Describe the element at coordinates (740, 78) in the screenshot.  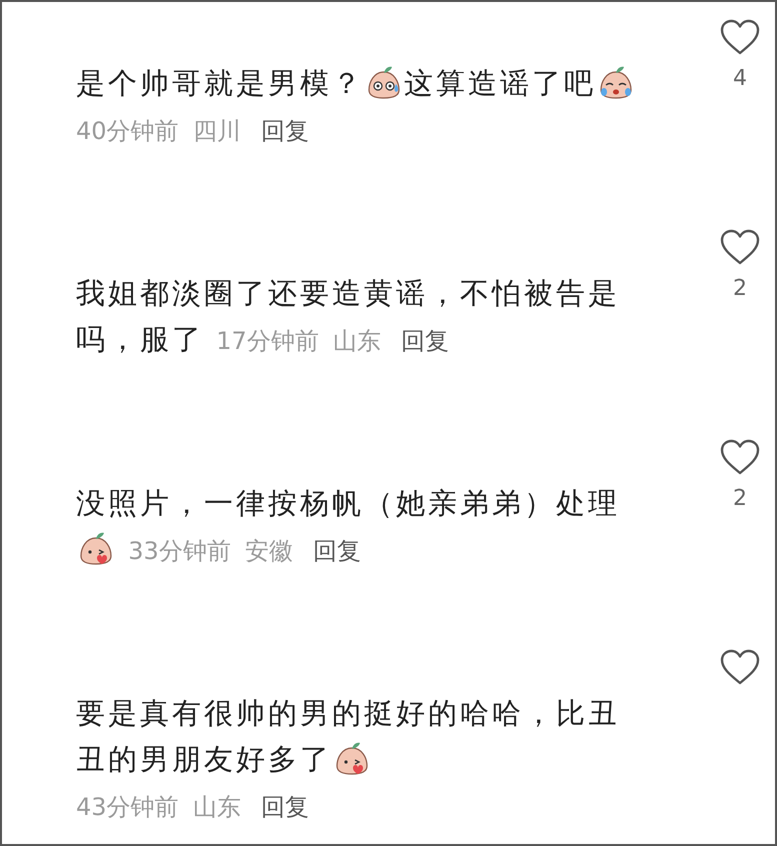
I see `like-count: 4` at that location.